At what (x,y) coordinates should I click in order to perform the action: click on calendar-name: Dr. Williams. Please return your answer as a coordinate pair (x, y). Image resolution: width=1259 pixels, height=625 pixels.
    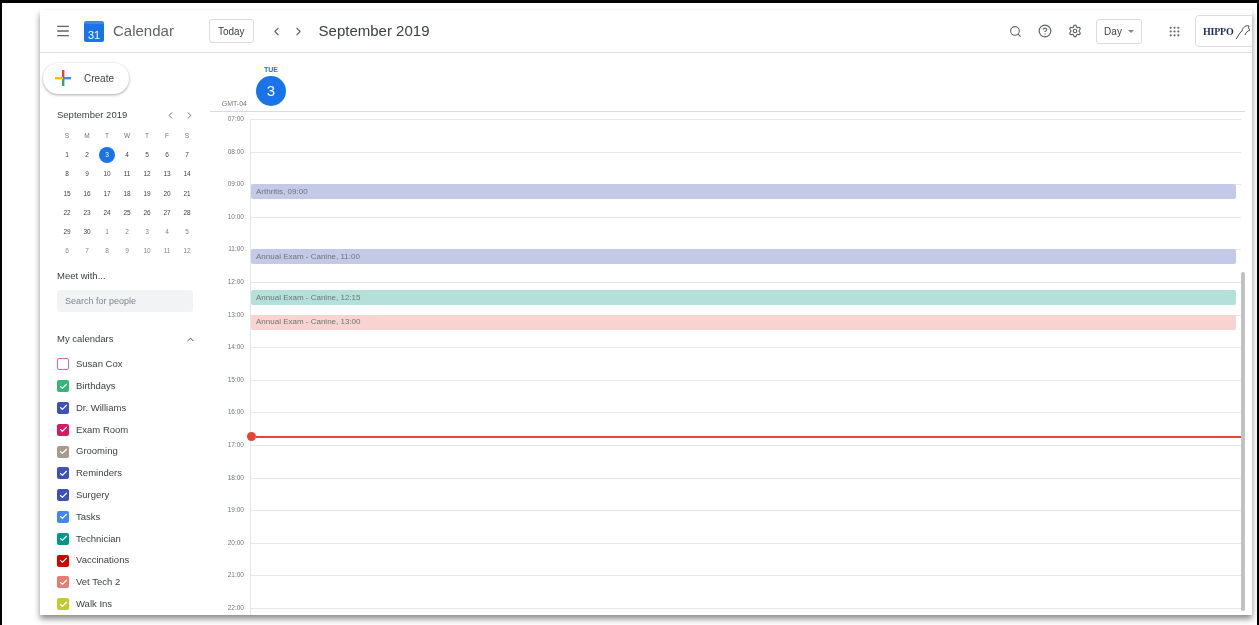
    Looking at the image, I should click on (101, 407).